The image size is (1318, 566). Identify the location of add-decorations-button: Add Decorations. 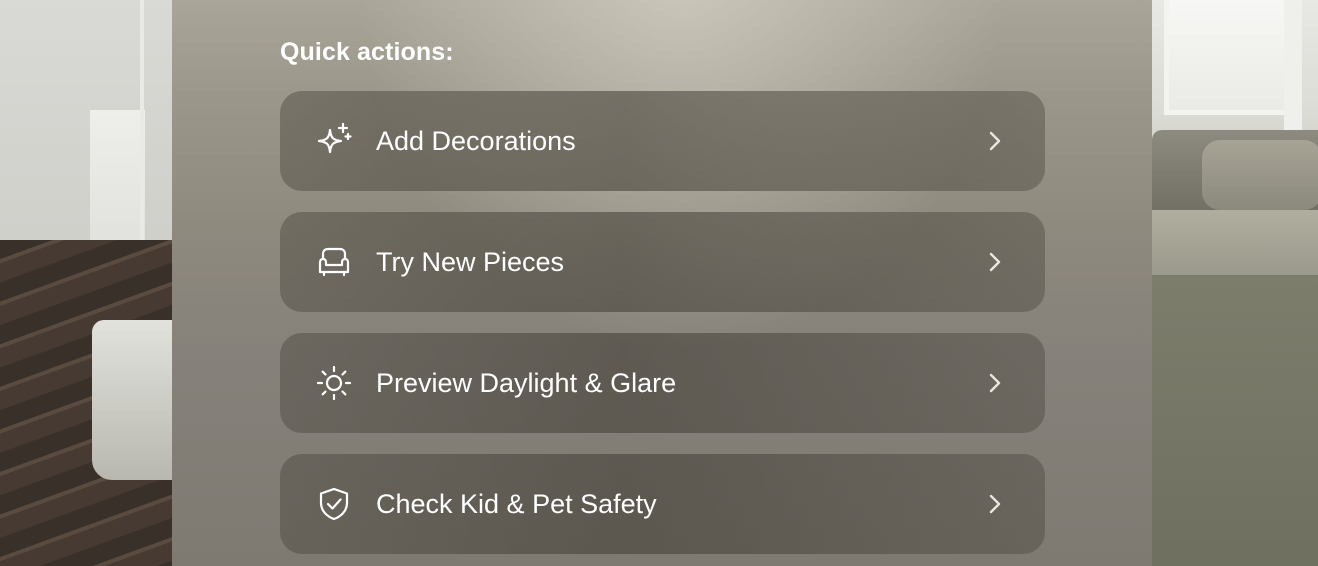
(662, 141).